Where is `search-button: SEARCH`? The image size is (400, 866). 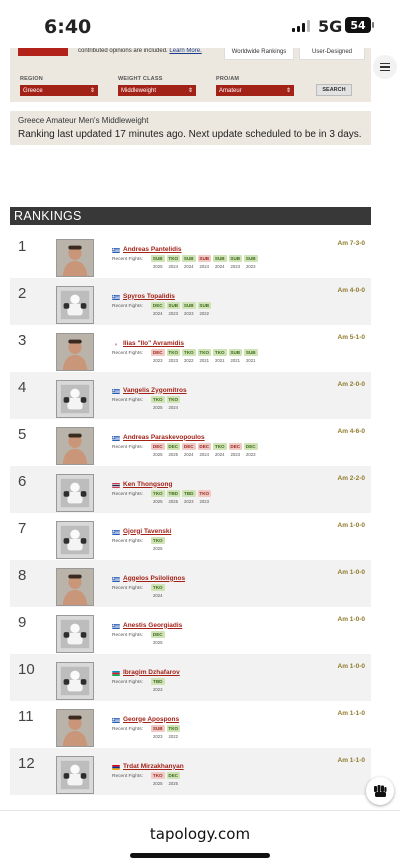
search-button: SEARCH is located at coordinates (334, 90).